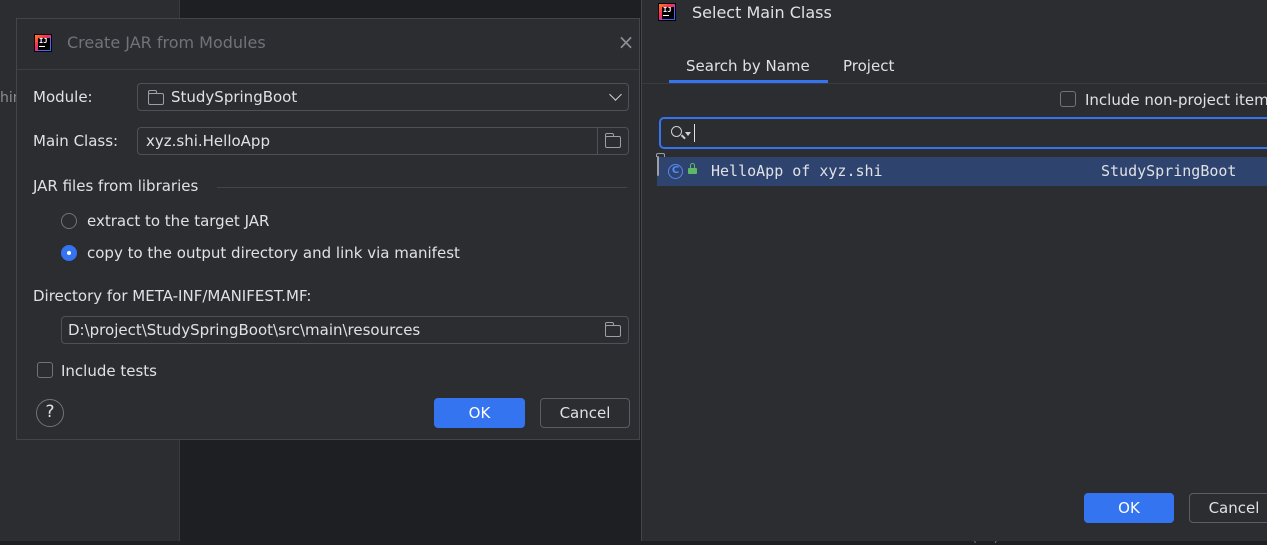 Image resolution: width=1267 pixels, height=545 pixels. Describe the element at coordinates (954, 83) in the screenshot. I see `tabs-separator` at that location.